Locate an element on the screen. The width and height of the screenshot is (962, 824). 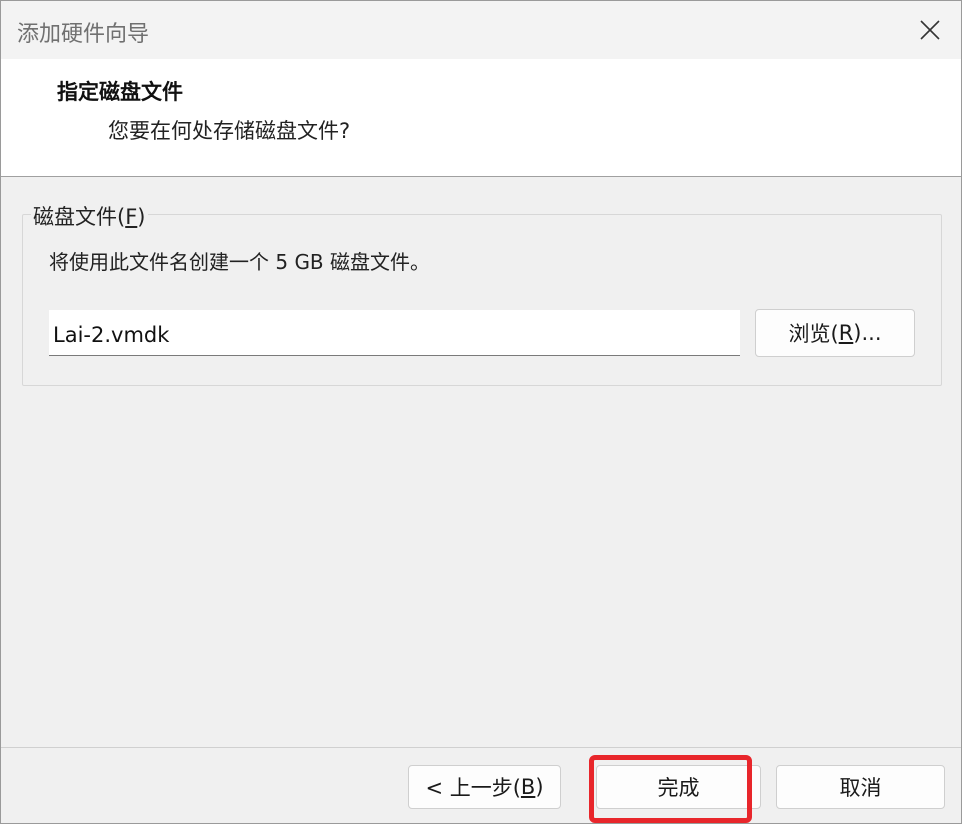
disk-file-group-label: 磁盘文件(F) is located at coordinates (89, 216).